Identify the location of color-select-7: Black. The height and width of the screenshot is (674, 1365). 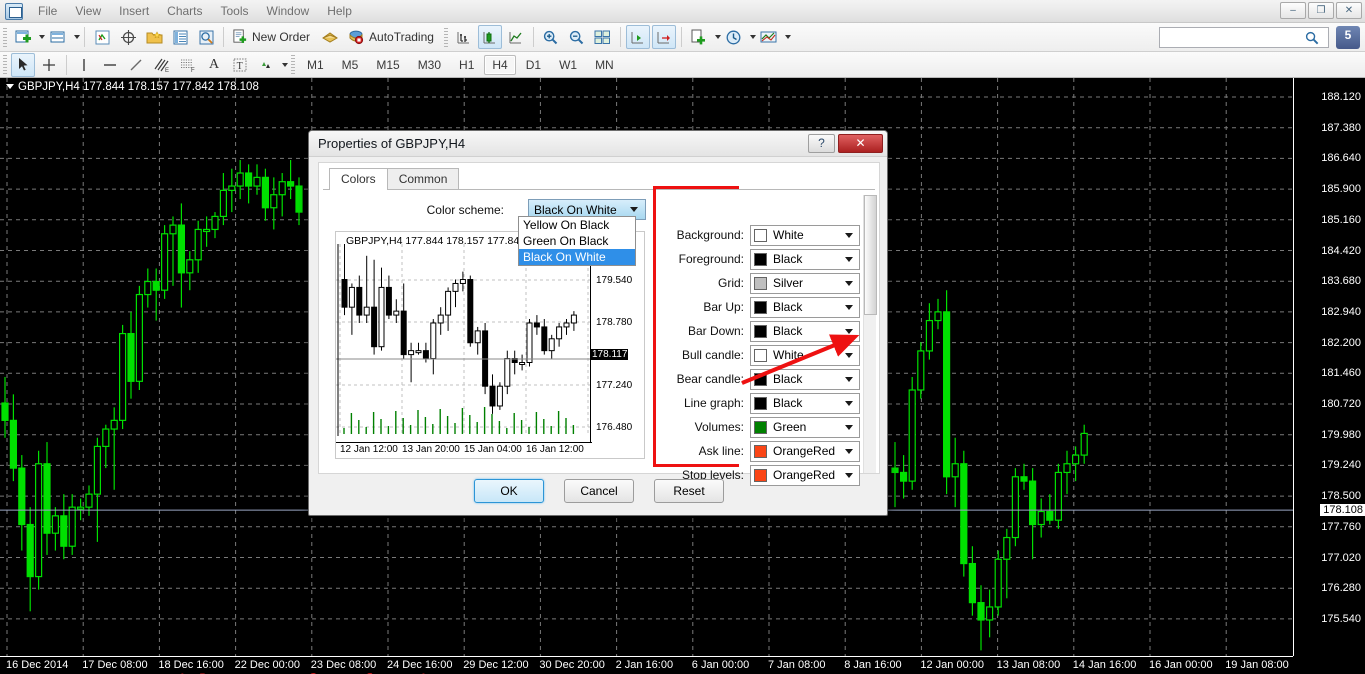
(805, 403).